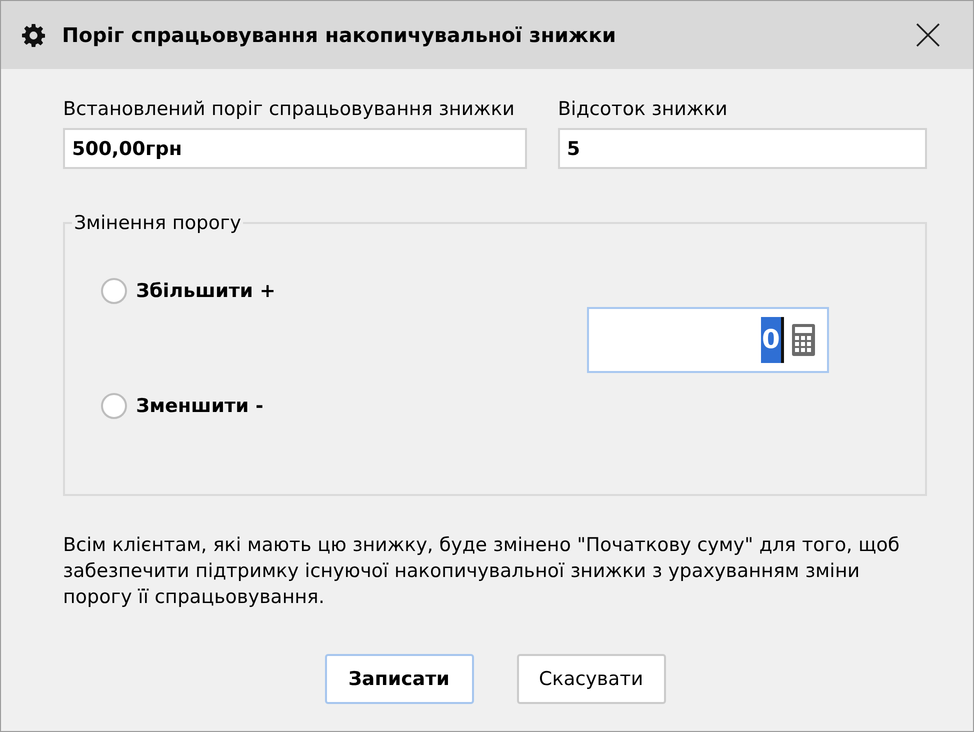  I want to click on group-title: Змінення порогу, so click(157, 223).